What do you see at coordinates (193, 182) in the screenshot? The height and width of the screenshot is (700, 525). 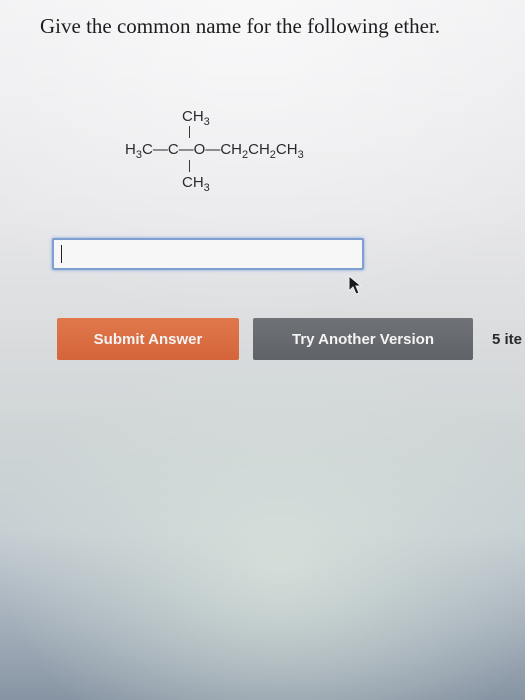 I see `bottom-methyl-ch: CH` at bounding box center [193, 182].